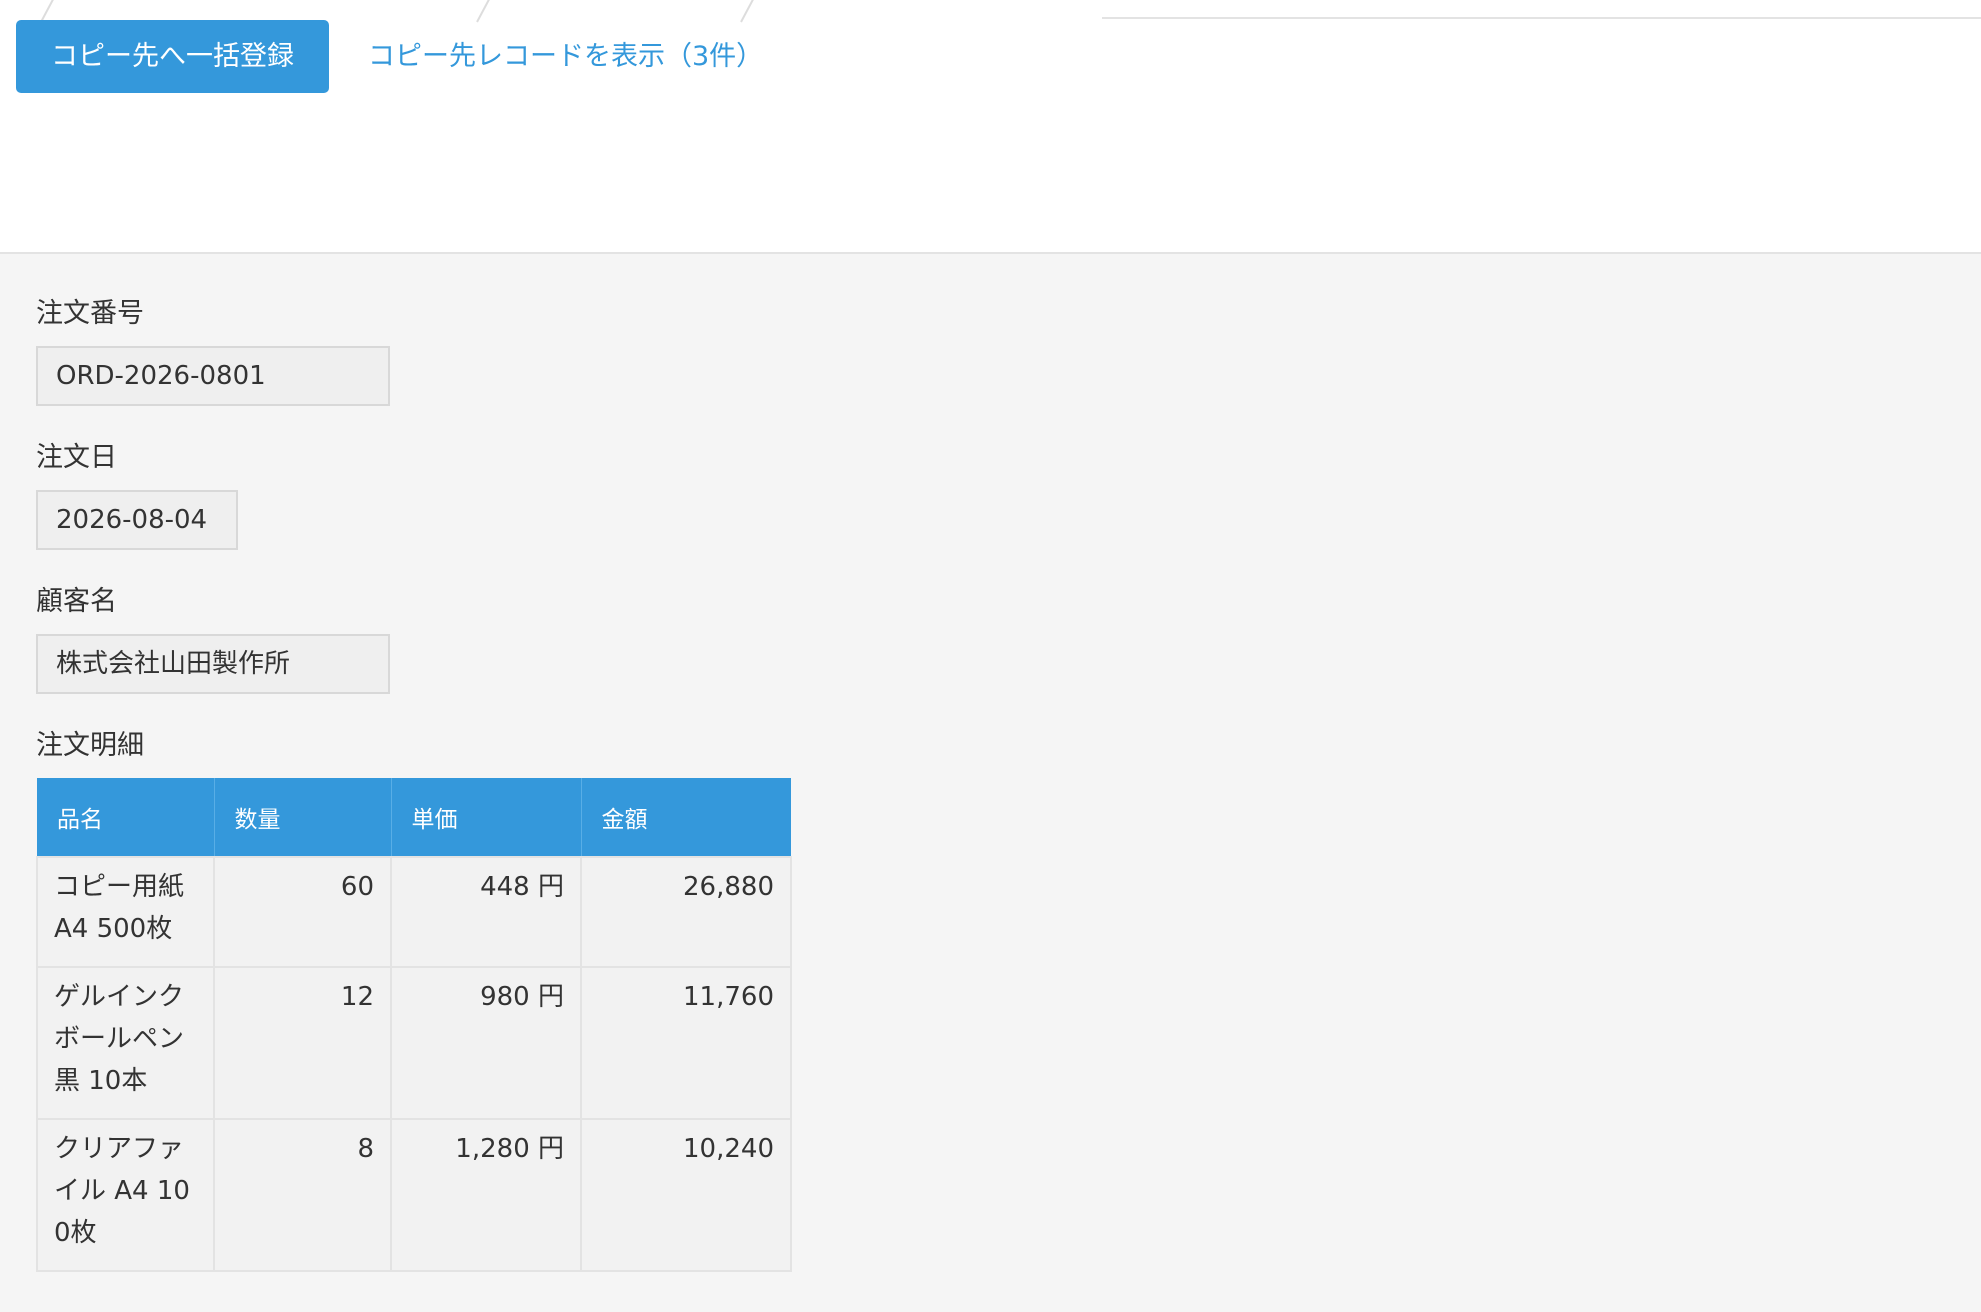 The image size is (1981, 1312). I want to click on table-row: クリアファイル A4 100枚 8 1,280 円 10,240, so click(414, 1195).